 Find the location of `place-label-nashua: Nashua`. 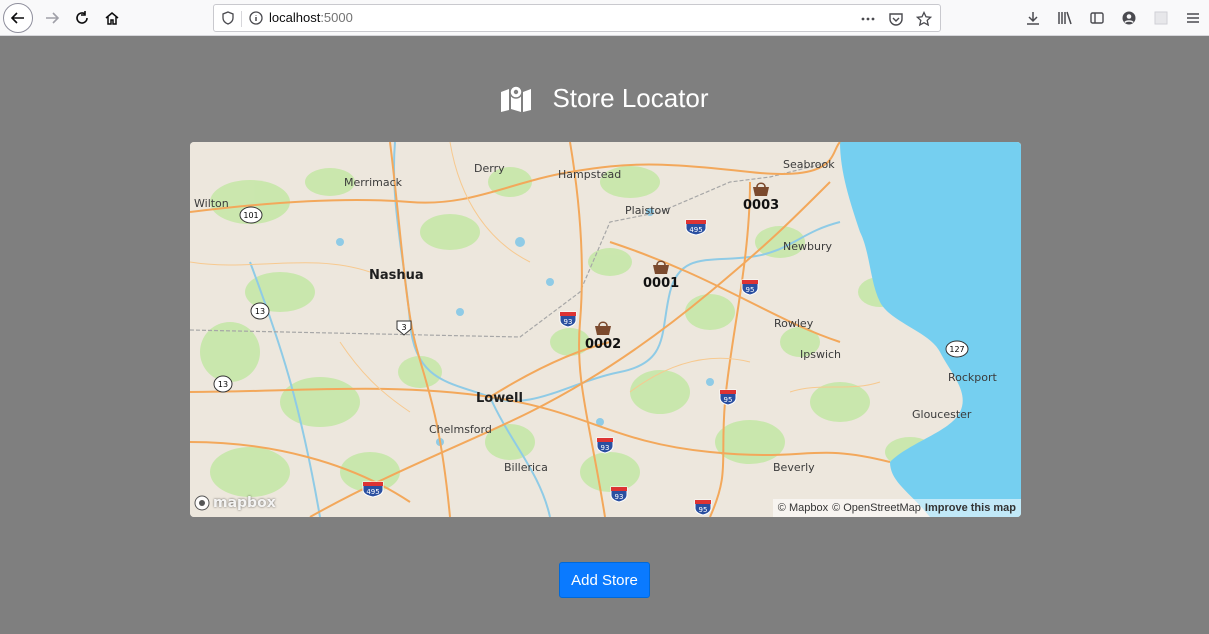

place-label-nashua: Nashua is located at coordinates (396, 275).